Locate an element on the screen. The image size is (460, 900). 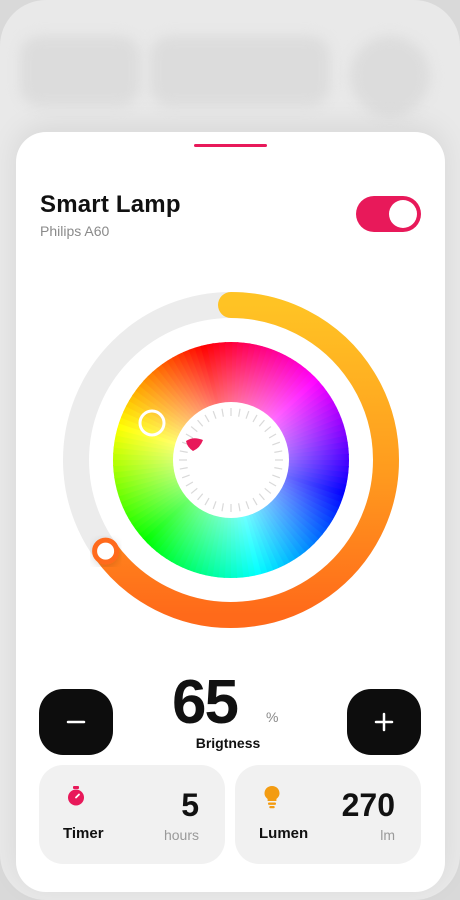
lumen-card: Lumen 270 lm is located at coordinates (328, 814).